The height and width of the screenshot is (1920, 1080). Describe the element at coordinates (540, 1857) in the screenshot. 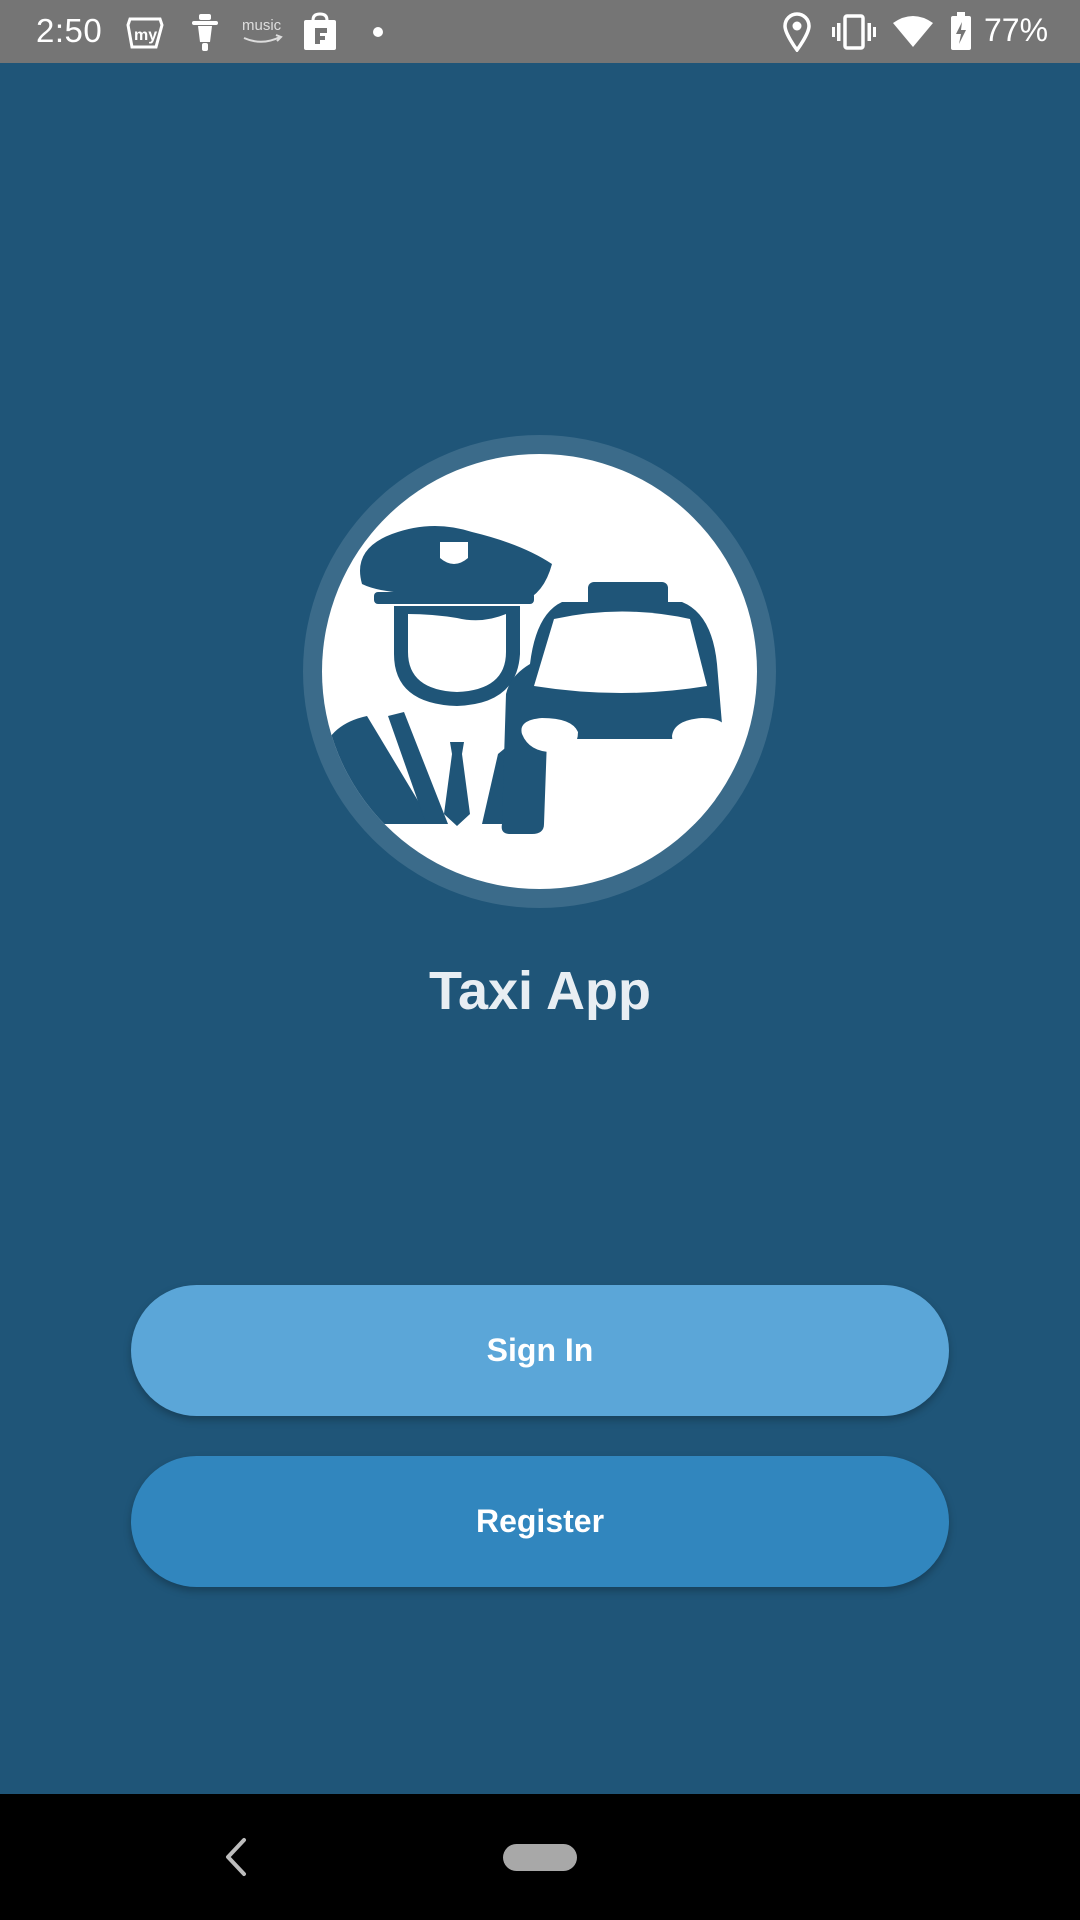

I see `home-pill-icon` at that location.